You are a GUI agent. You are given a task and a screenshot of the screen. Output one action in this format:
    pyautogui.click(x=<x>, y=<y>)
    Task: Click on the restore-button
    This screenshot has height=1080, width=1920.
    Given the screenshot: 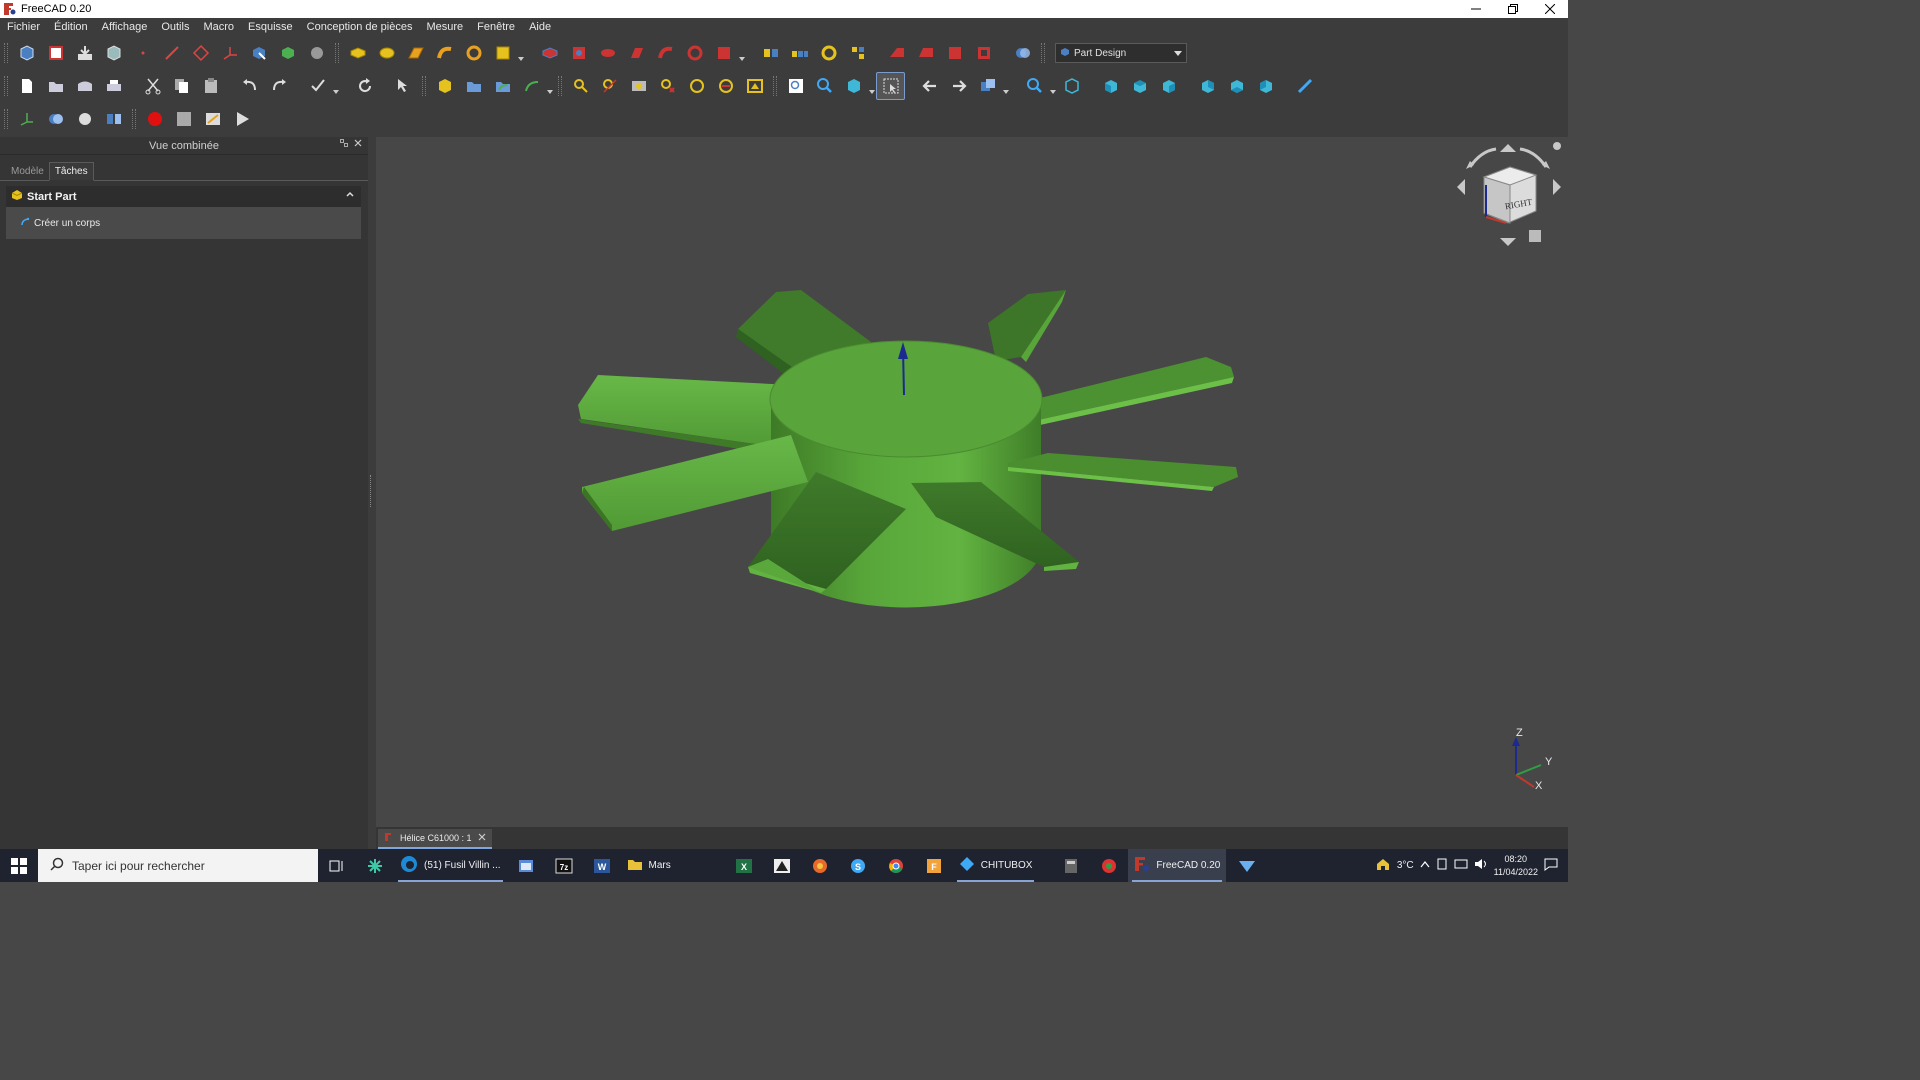 What is the action you would take?
    pyautogui.click(x=1512, y=9)
    